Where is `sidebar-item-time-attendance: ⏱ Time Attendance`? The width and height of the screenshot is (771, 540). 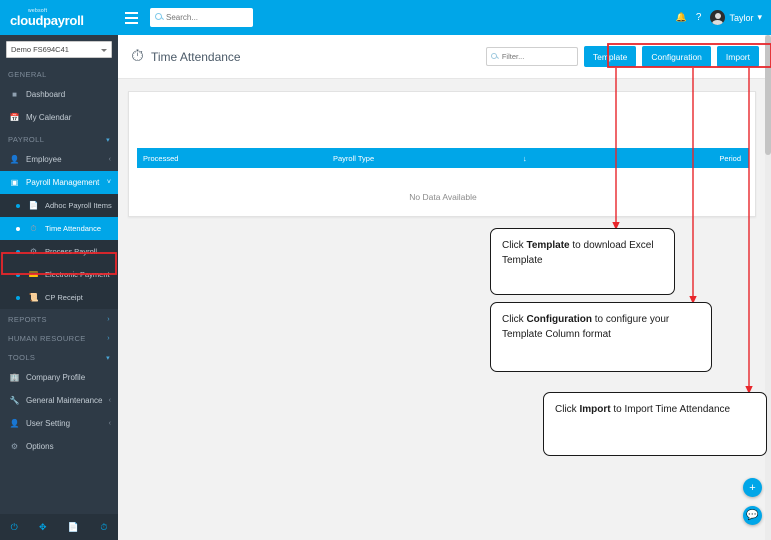
sidebar-item-time-attendance: ⏱ Time Attendance is located at coordinates (59, 228).